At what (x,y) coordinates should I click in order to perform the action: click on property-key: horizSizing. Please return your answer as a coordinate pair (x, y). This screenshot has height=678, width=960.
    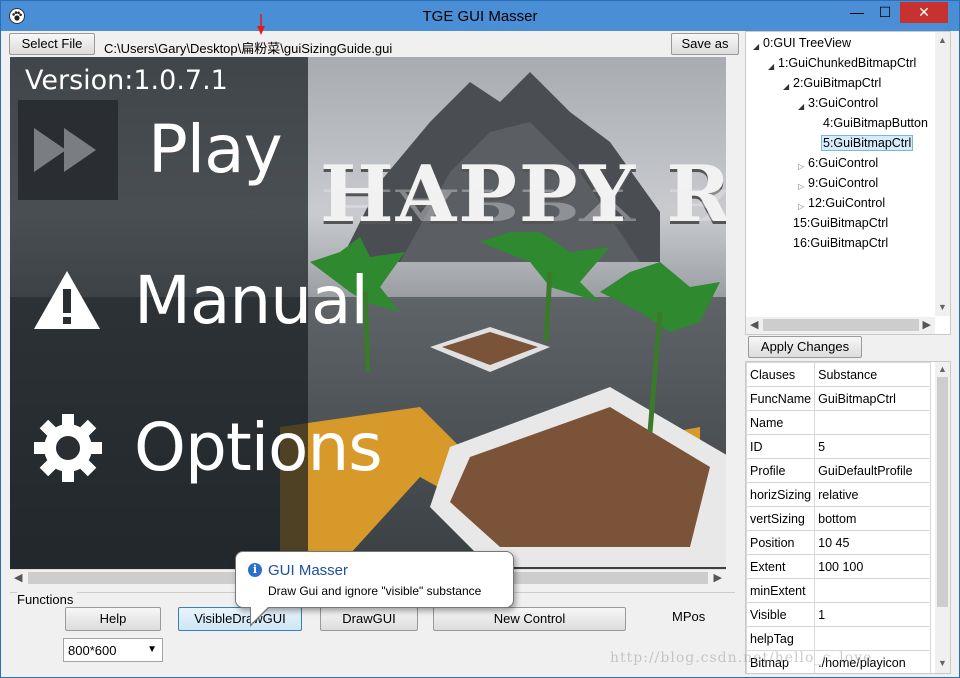
    Looking at the image, I should click on (781, 494).